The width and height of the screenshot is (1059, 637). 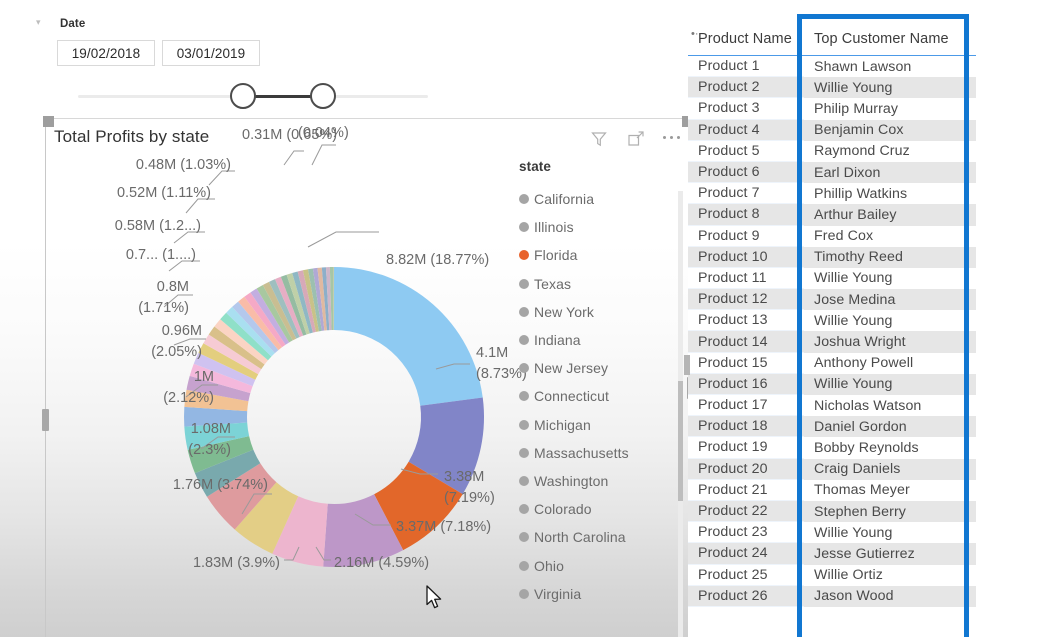 What do you see at coordinates (687, 365) in the screenshot?
I see `table-resize-handle-left` at bounding box center [687, 365].